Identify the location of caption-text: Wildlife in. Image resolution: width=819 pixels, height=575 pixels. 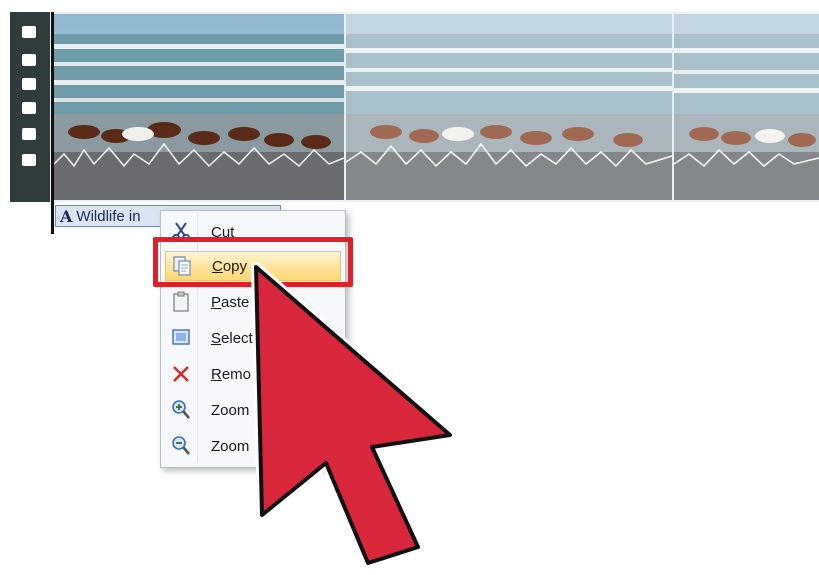
(108, 216).